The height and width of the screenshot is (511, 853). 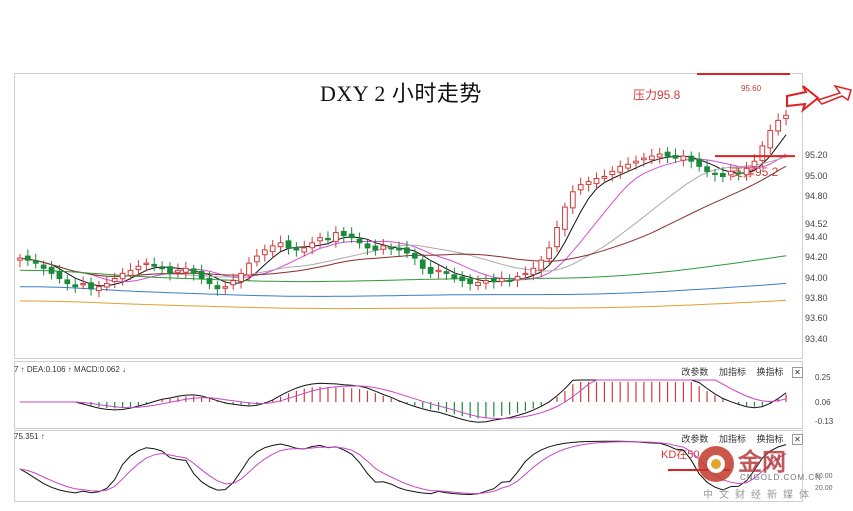 I want to click on logo-text: 金网, so click(x=762, y=461).